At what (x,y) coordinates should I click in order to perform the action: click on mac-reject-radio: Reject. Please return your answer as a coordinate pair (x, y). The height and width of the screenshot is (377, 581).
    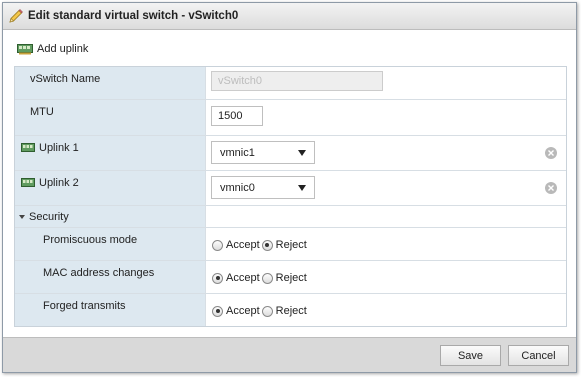
    Looking at the image, I should click on (284, 278).